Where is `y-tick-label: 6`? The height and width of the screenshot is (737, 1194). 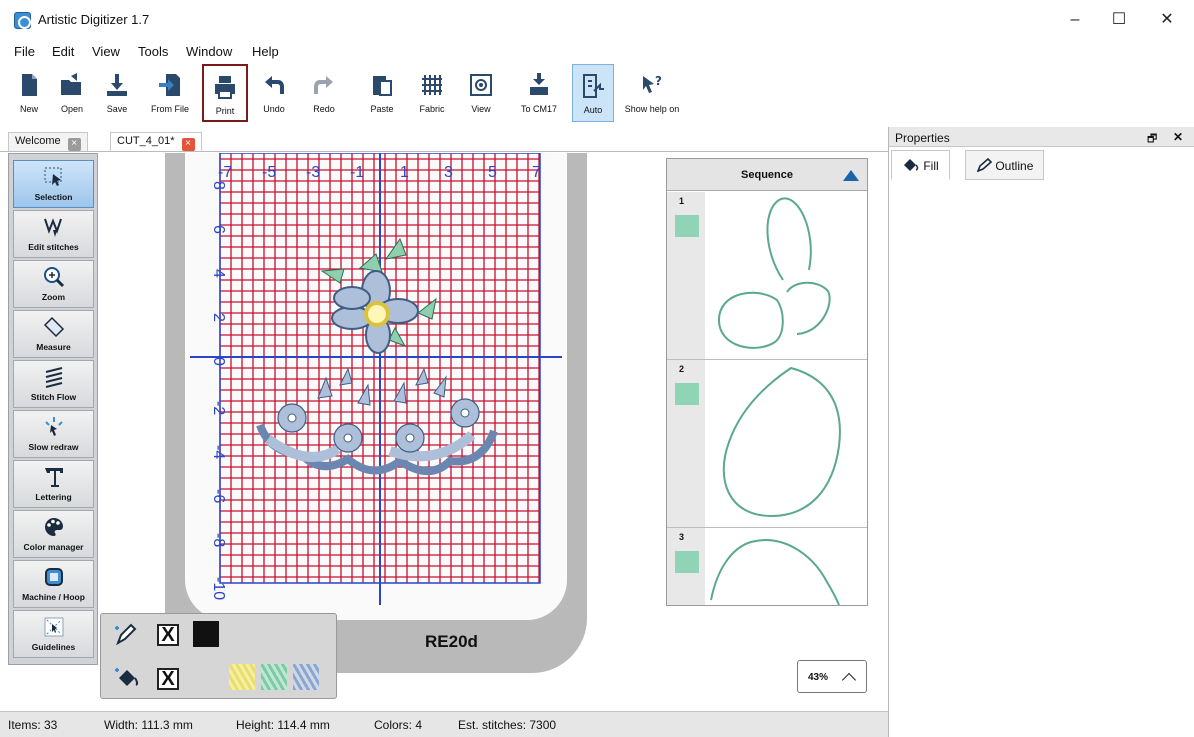 y-tick-label: 6 is located at coordinates (218, 229).